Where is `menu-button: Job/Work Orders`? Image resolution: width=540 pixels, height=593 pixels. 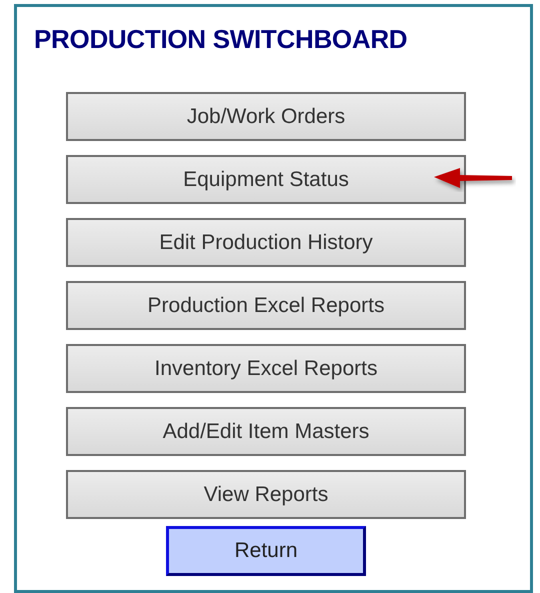 menu-button: Job/Work Orders is located at coordinates (266, 116).